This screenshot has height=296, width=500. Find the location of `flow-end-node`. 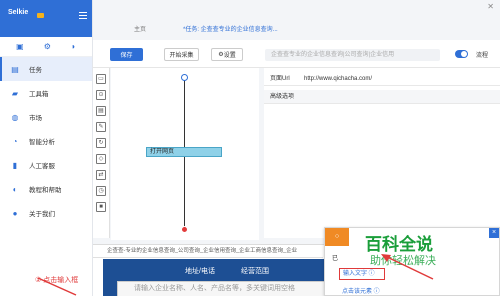

flow-end-node is located at coordinates (184, 229).